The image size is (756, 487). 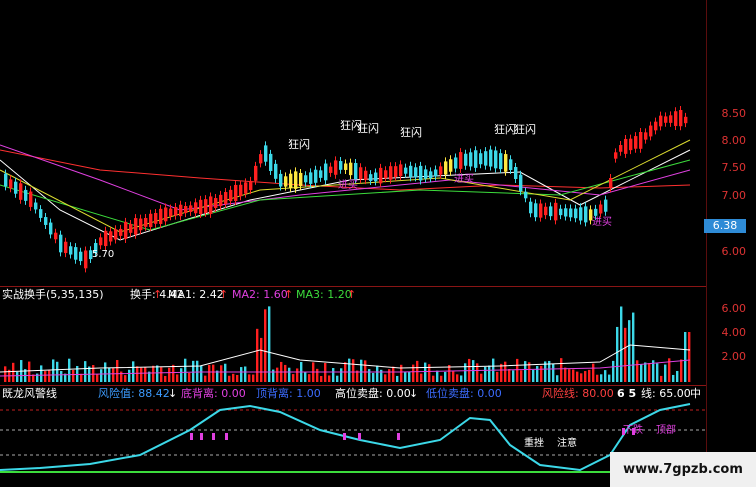 I want to click on panel-divider-top, so click(x=353, y=286).